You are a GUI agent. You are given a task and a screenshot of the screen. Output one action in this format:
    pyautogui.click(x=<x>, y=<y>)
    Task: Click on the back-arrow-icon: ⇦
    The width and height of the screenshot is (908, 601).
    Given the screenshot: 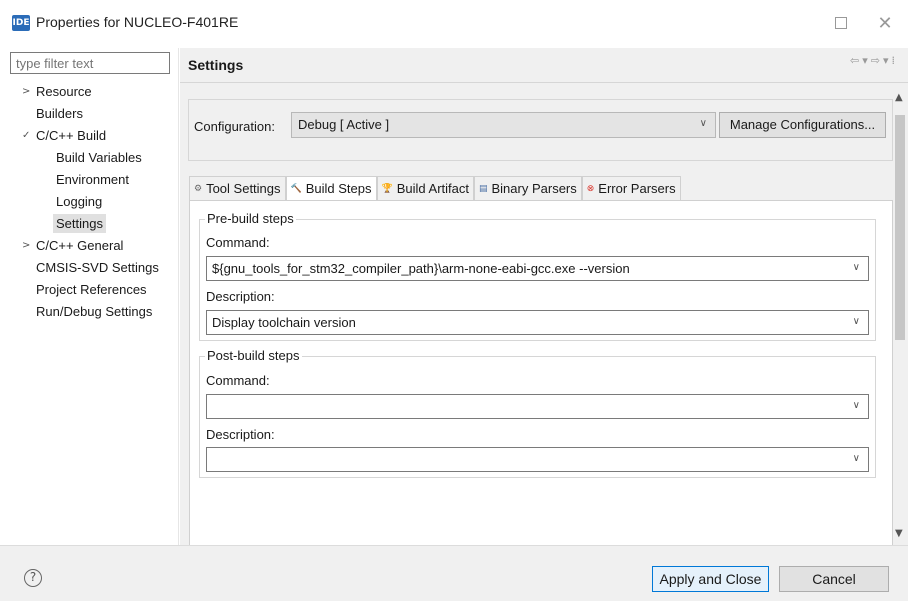 What is the action you would take?
    pyautogui.click(x=856, y=60)
    